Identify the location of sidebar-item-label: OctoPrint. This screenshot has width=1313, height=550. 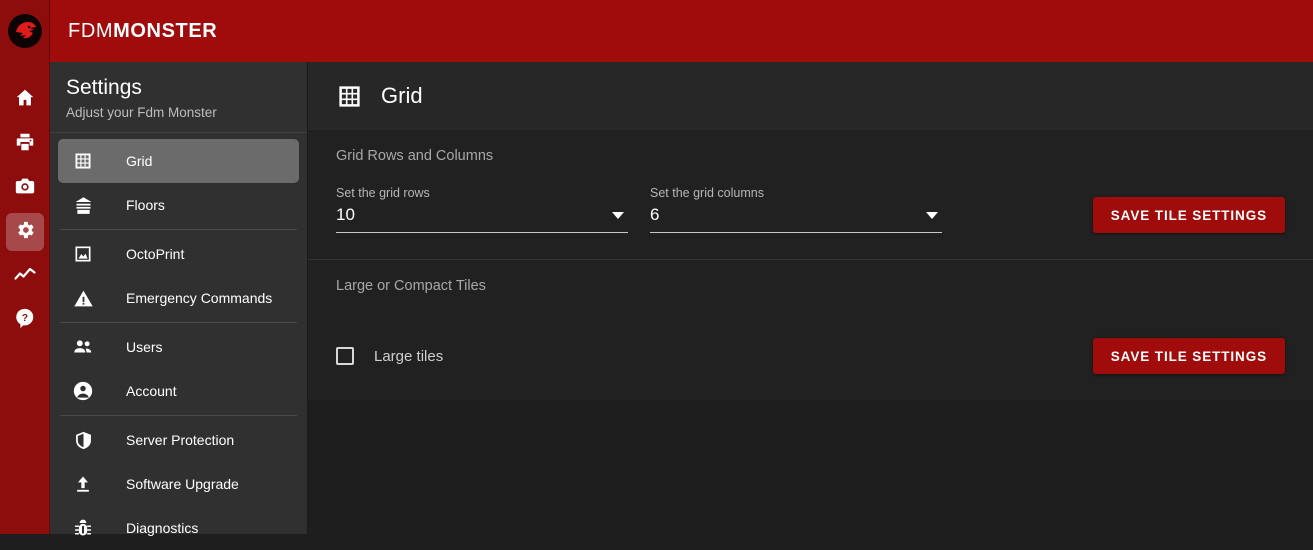
(155, 254).